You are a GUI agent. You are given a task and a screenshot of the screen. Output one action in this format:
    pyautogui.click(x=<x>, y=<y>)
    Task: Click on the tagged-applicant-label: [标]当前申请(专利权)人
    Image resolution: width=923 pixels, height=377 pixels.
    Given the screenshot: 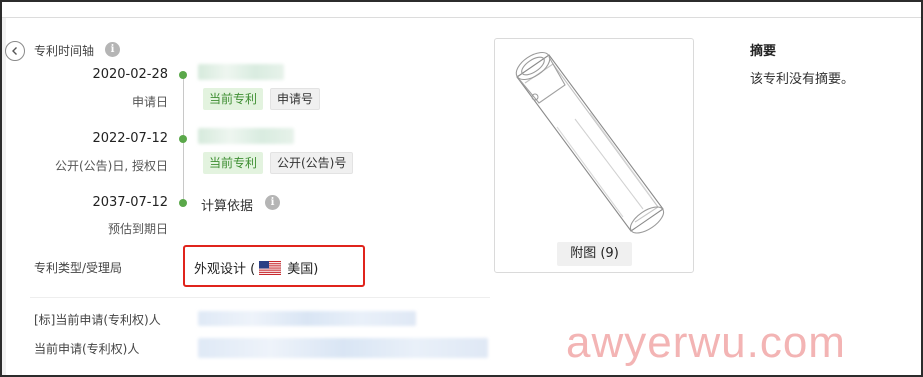 What is the action you would take?
    pyautogui.click(x=97, y=320)
    